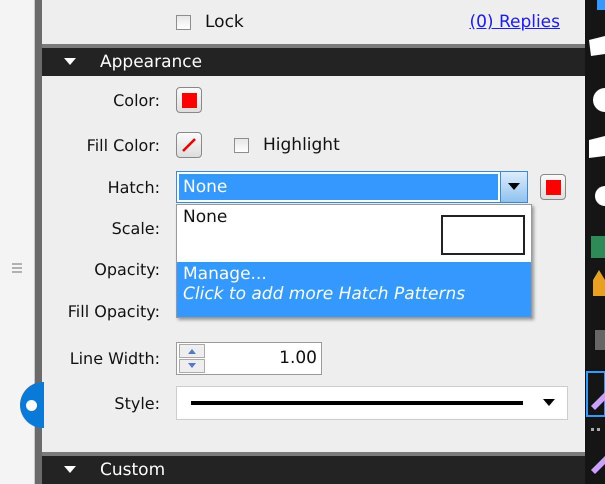 The width and height of the screenshot is (605, 484). What do you see at coordinates (136, 403) in the screenshot?
I see `field-label: Style:` at bounding box center [136, 403].